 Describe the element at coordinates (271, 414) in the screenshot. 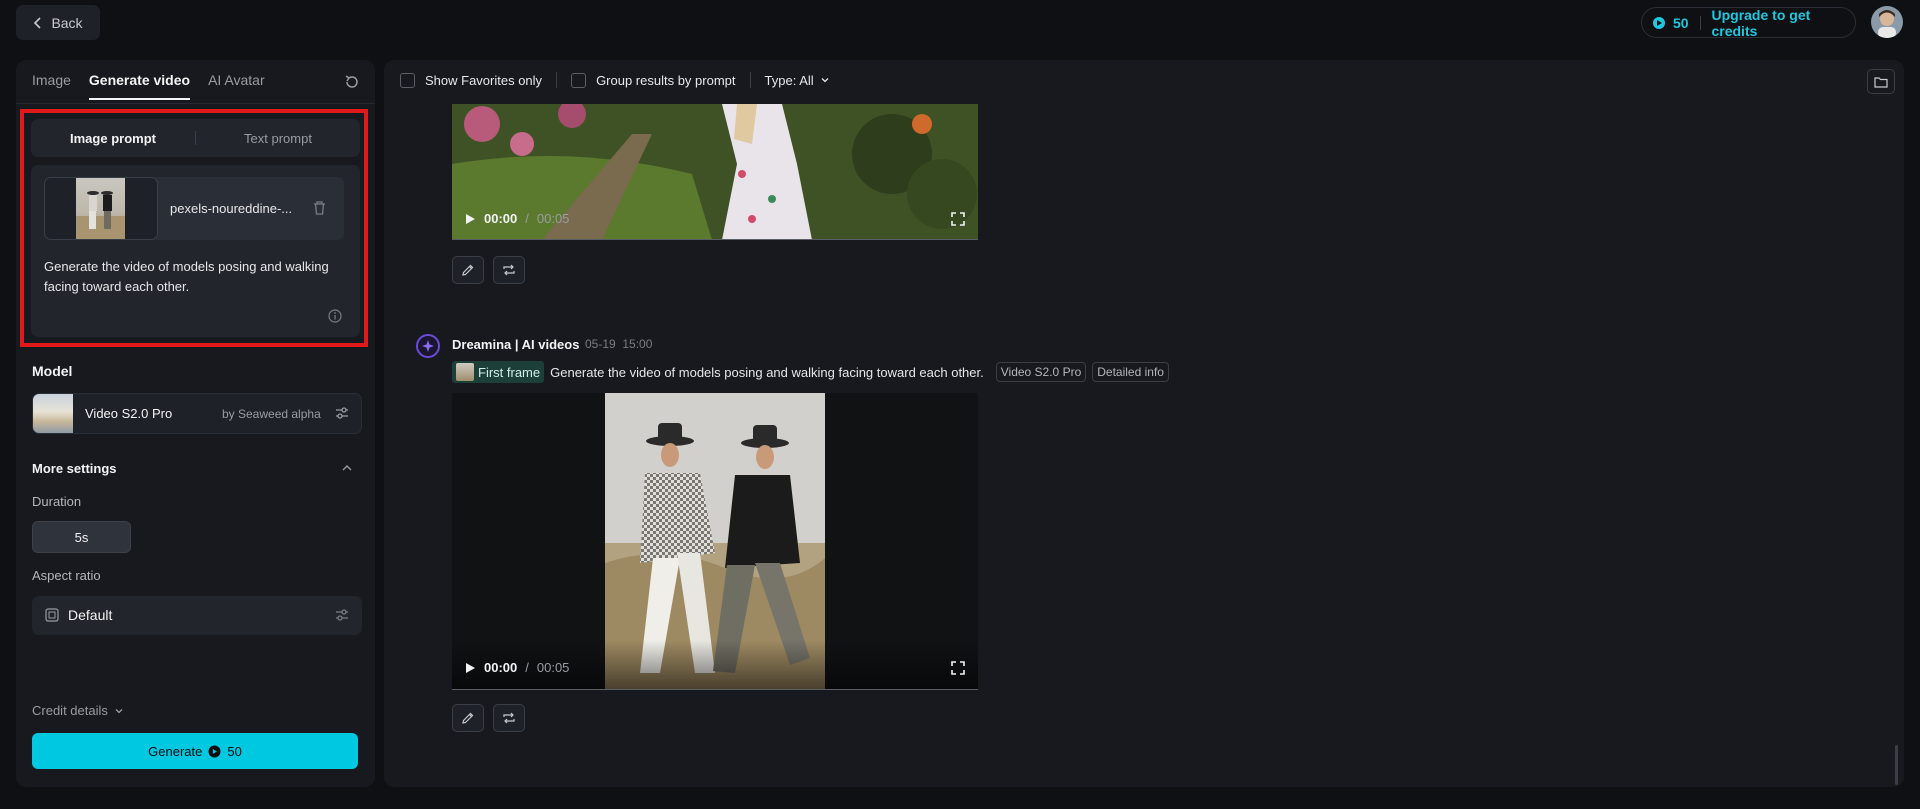

I see `model-provider: by Seaweed alpha` at that location.